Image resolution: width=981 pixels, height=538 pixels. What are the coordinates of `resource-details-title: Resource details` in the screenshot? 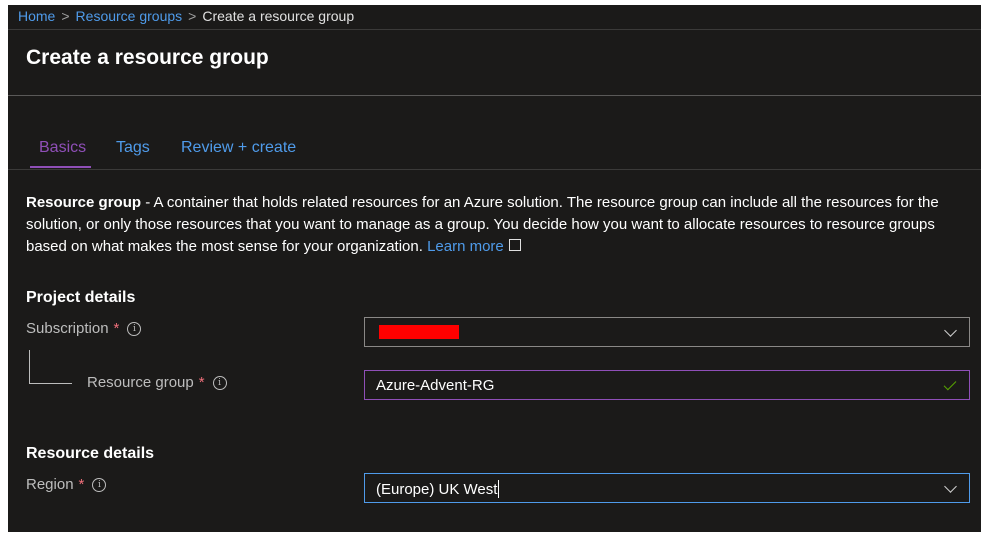 It's located at (90, 453).